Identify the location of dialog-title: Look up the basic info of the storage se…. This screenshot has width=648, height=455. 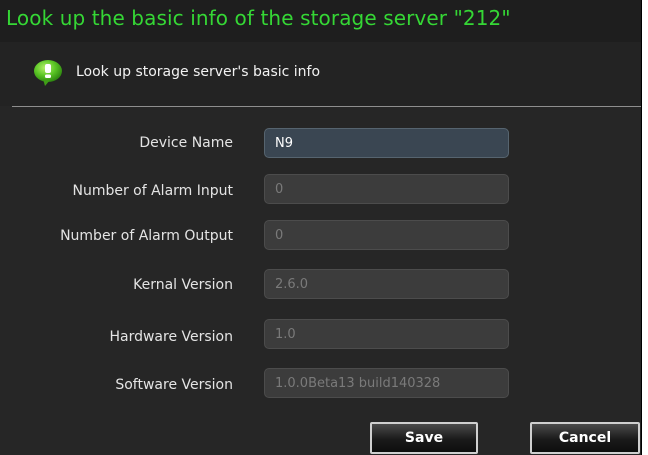
(258, 18).